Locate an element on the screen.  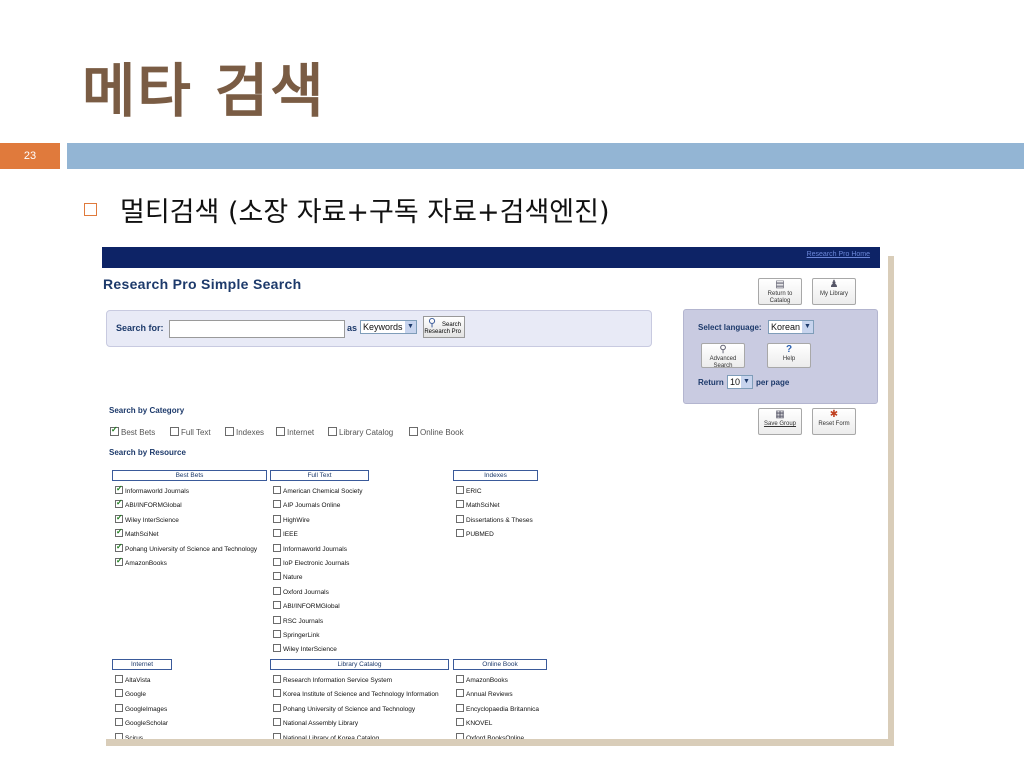
search-type-select: Keywords ▼ is located at coordinates (388, 327).